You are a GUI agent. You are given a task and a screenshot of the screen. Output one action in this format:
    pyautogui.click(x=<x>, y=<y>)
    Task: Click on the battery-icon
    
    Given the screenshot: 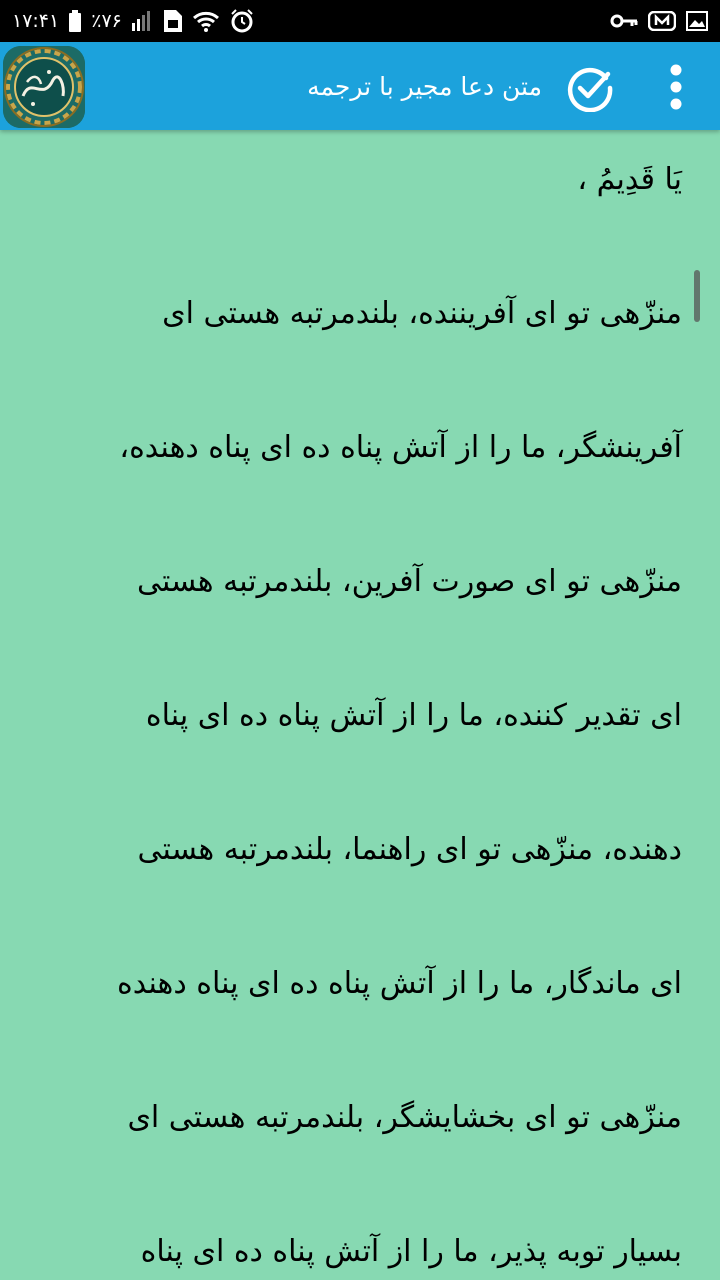 What is the action you would take?
    pyautogui.click(x=75, y=21)
    